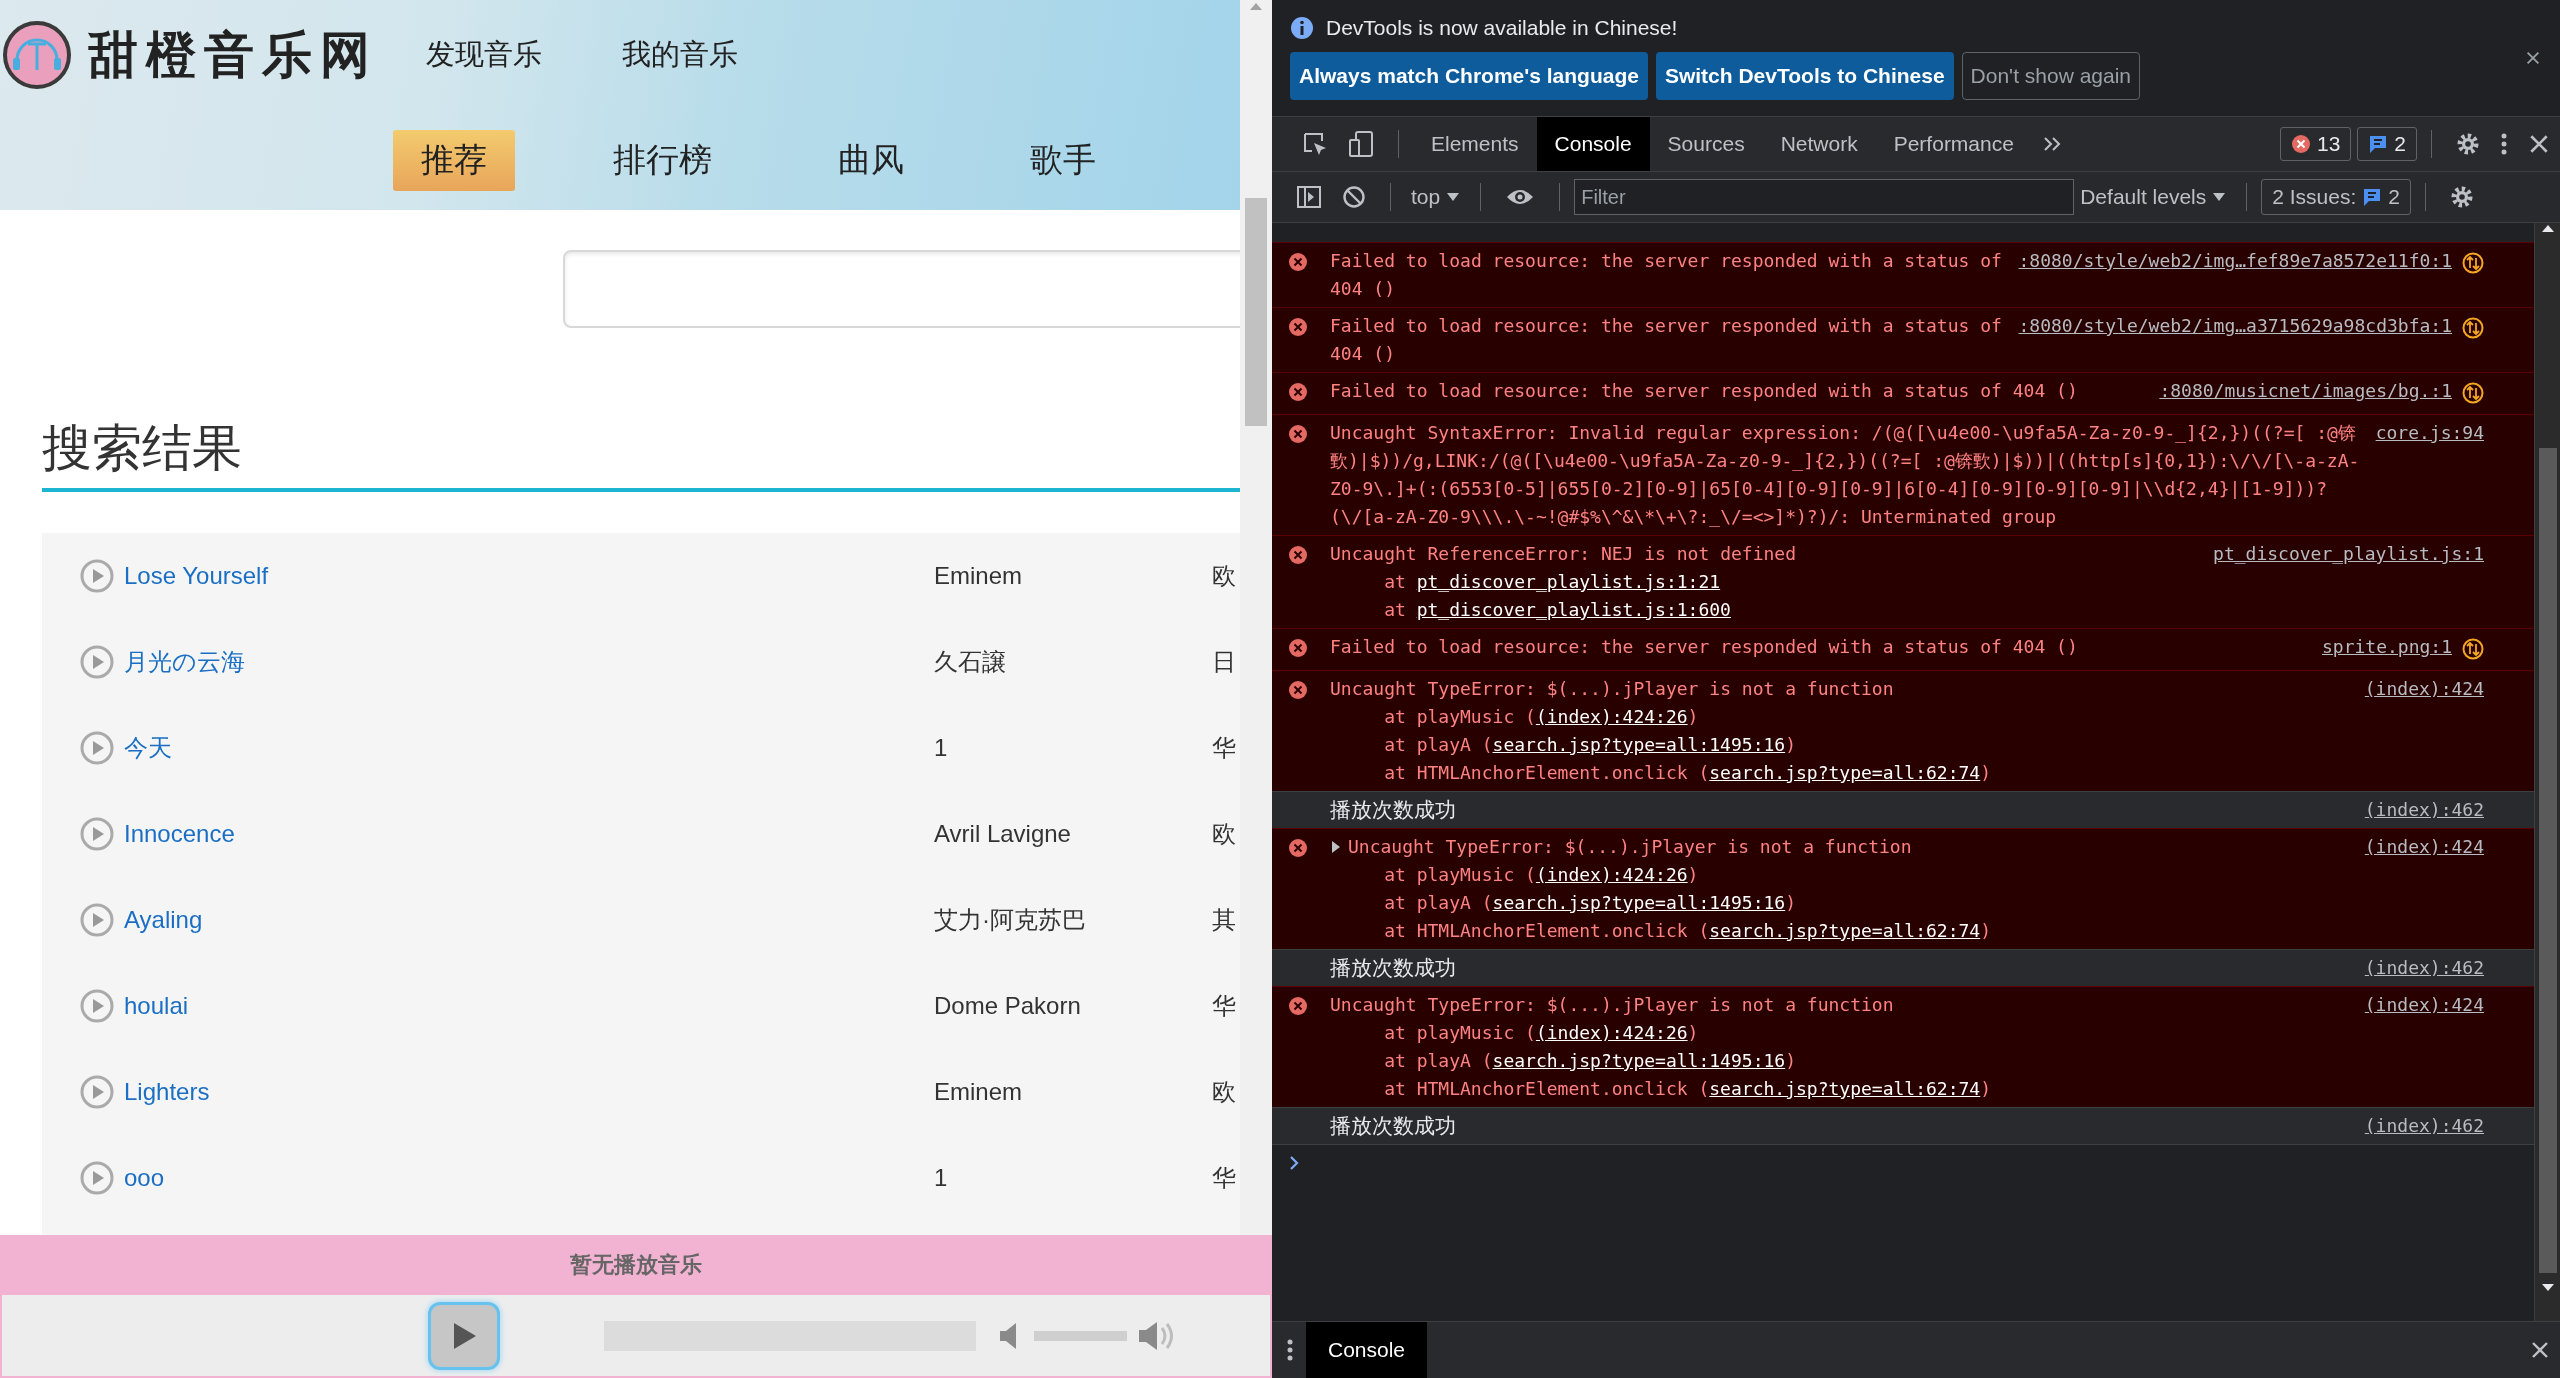  I want to click on infobar-button: Don't show again, so click(2051, 76).